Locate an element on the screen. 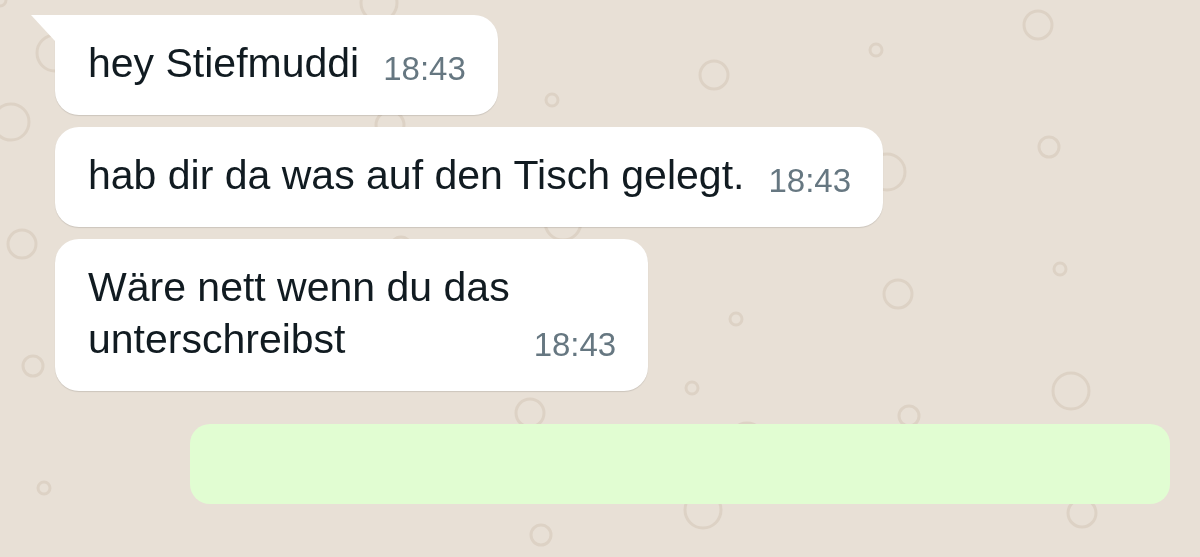  message-text: hab dir da was auf den Tisch gelegt. is located at coordinates (416, 175).